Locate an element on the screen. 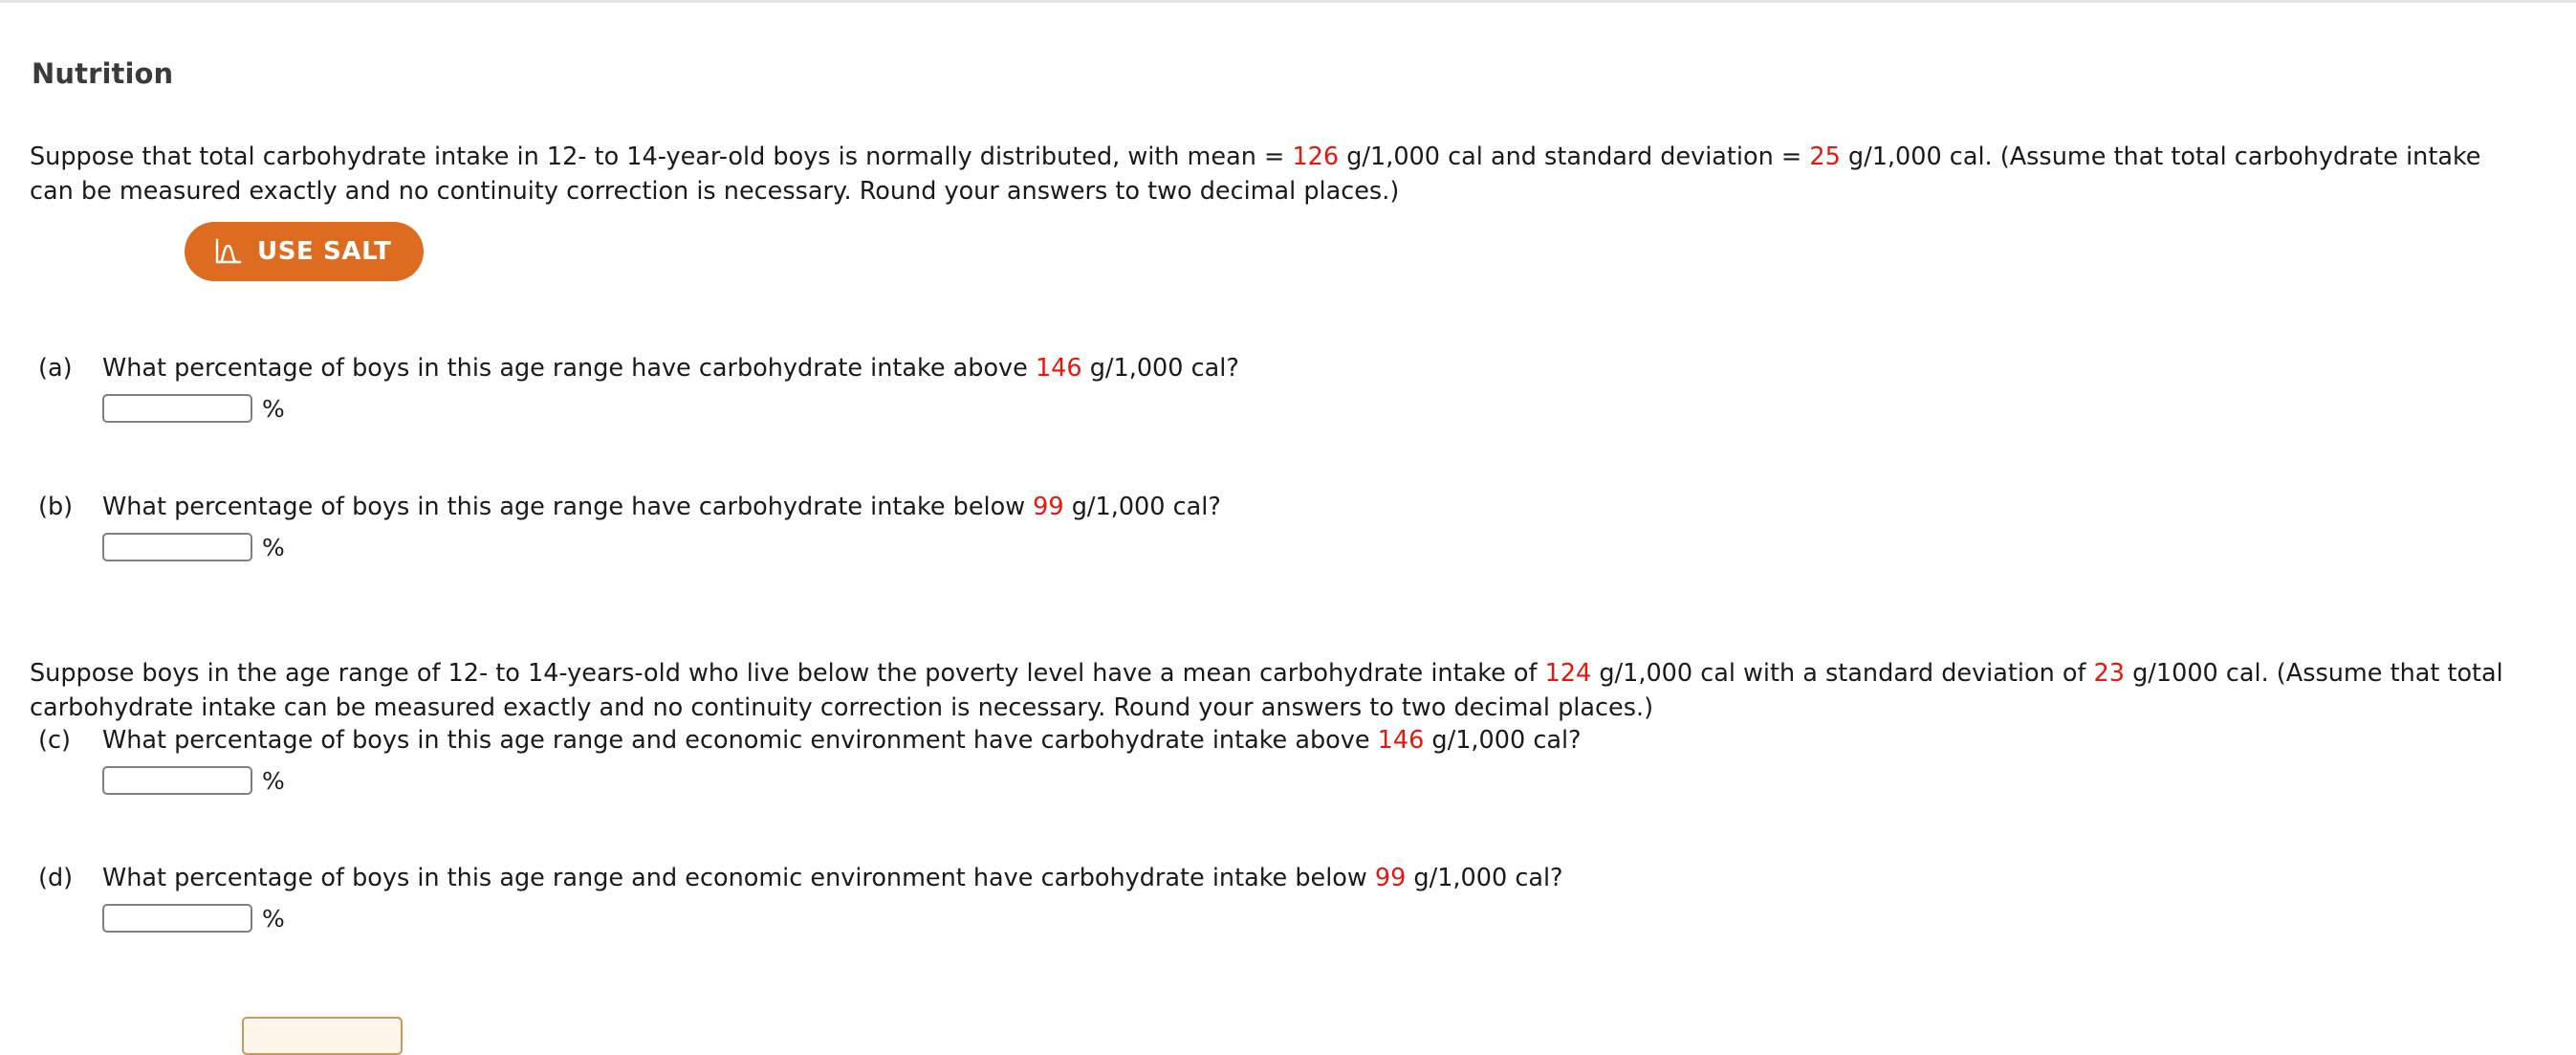  question-c-input is located at coordinates (177, 780).